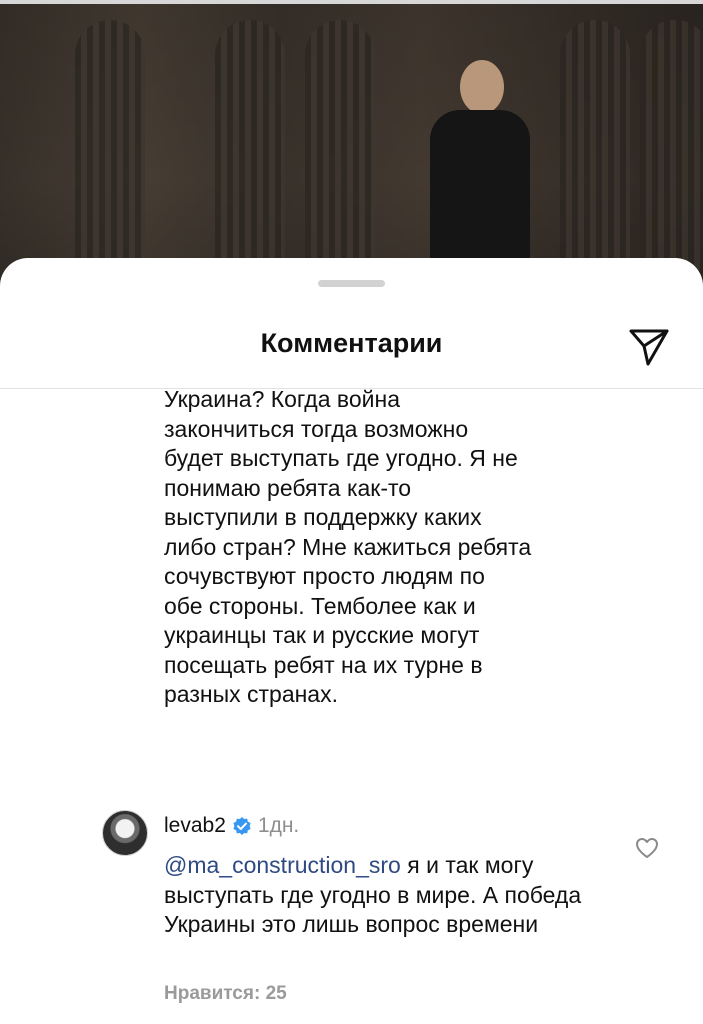 The image size is (703, 1024). I want to click on share-button, so click(649, 347).